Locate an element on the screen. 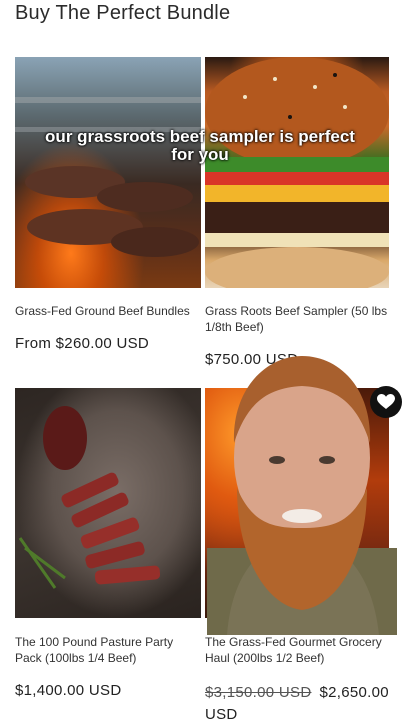 The height and width of the screenshot is (726, 405). wishlist-button is located at coordinates (386, 402).